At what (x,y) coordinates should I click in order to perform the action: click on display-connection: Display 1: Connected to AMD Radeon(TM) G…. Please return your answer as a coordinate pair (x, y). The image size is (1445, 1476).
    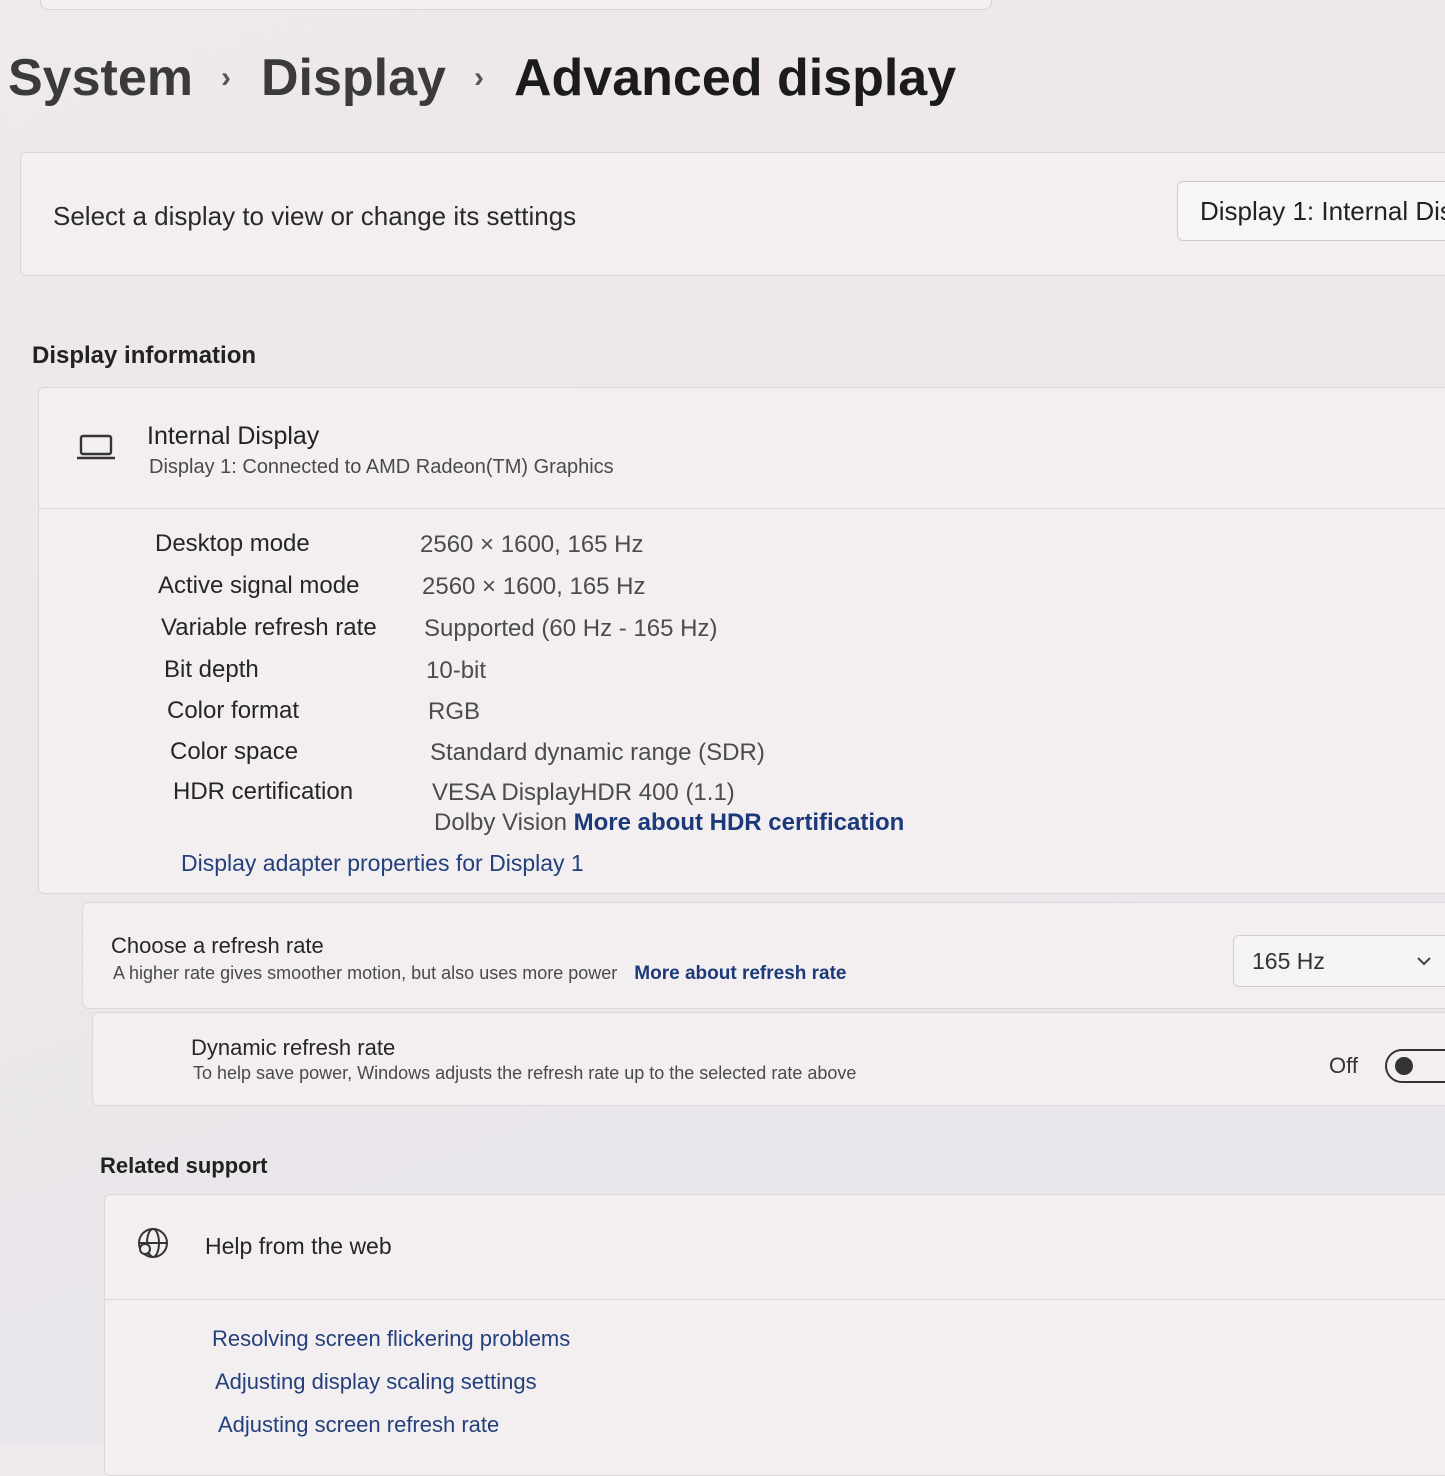
    Looking at the image, I should click on (381, 467).